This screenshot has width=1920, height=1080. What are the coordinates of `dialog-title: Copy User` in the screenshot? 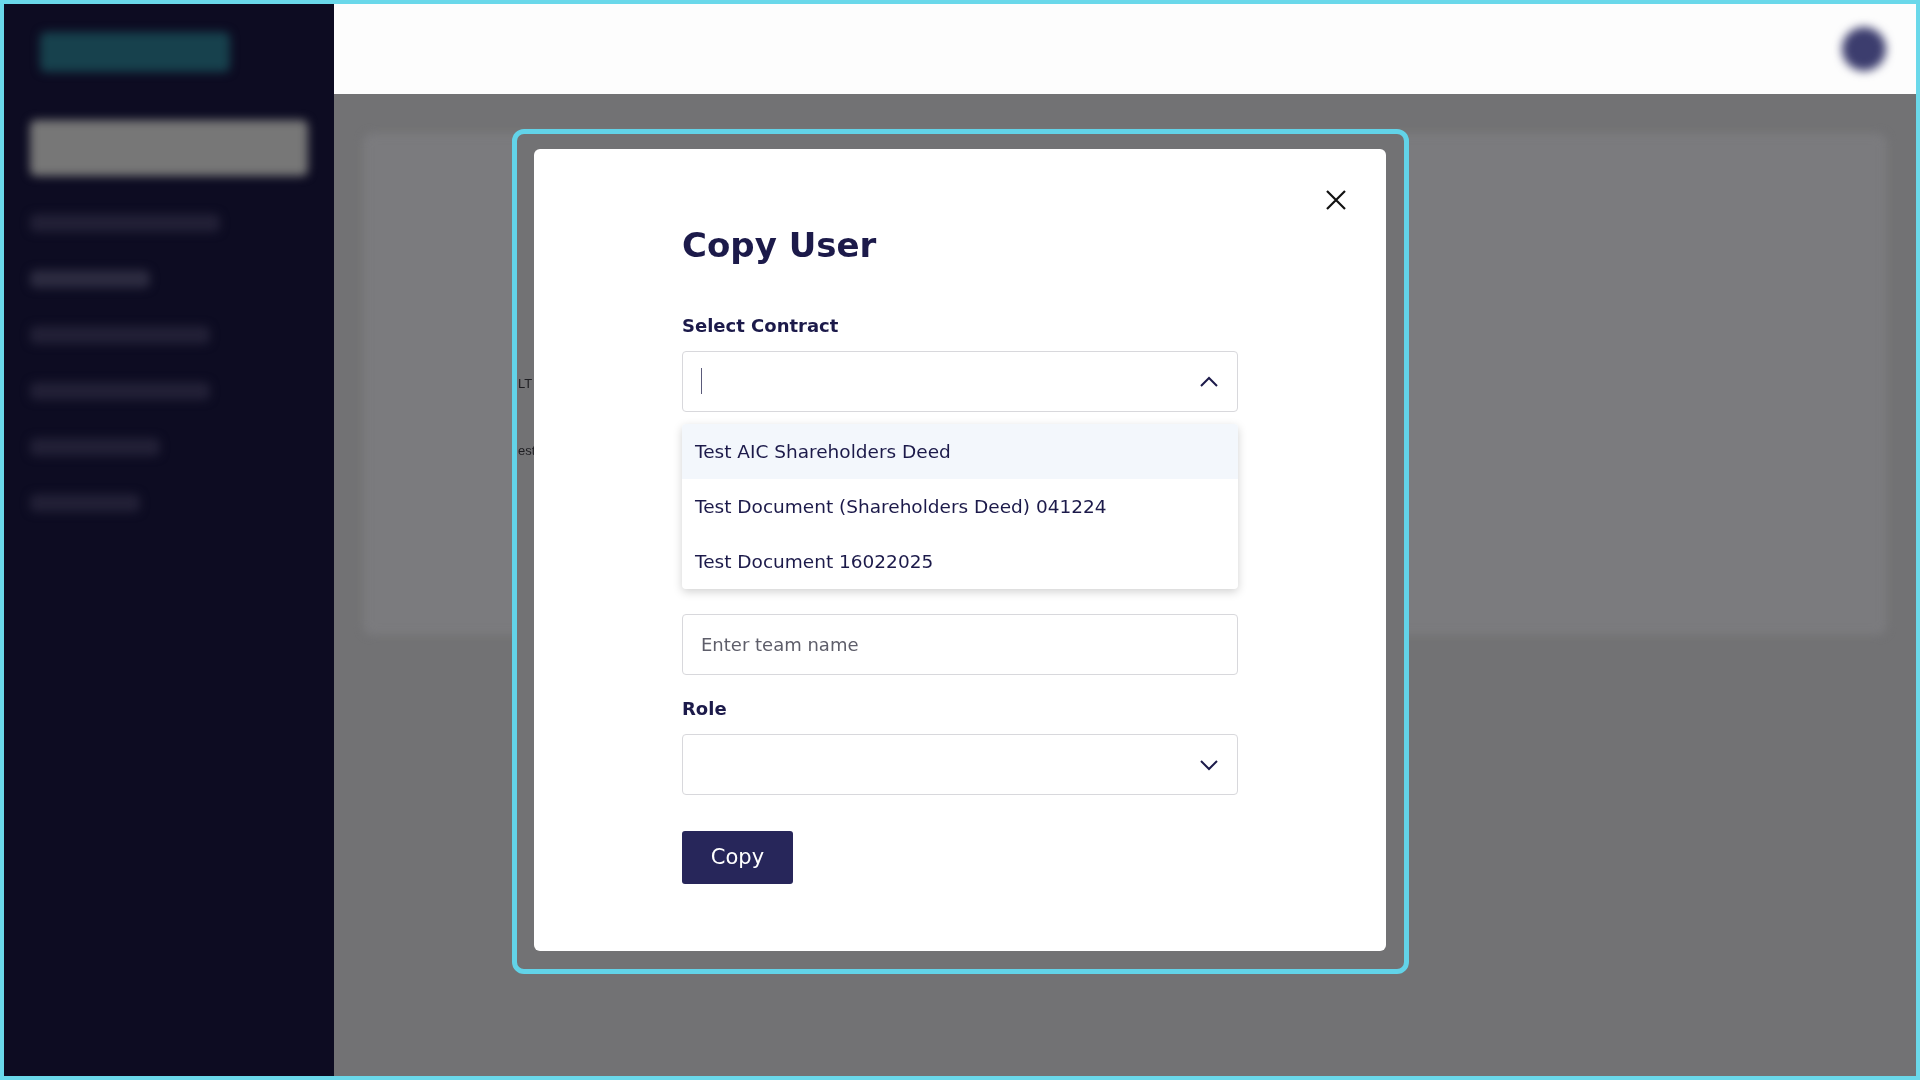 It's located at (780, 245).